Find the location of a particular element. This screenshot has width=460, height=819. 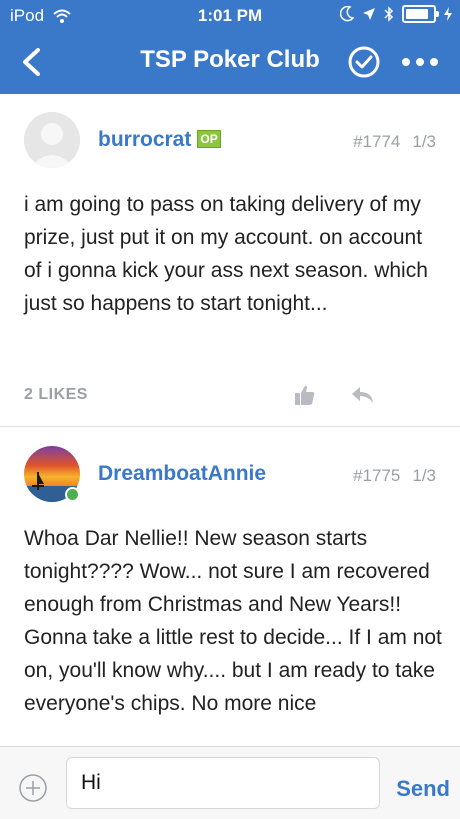

reply-composer: Send is located at coordinates (230, 782).